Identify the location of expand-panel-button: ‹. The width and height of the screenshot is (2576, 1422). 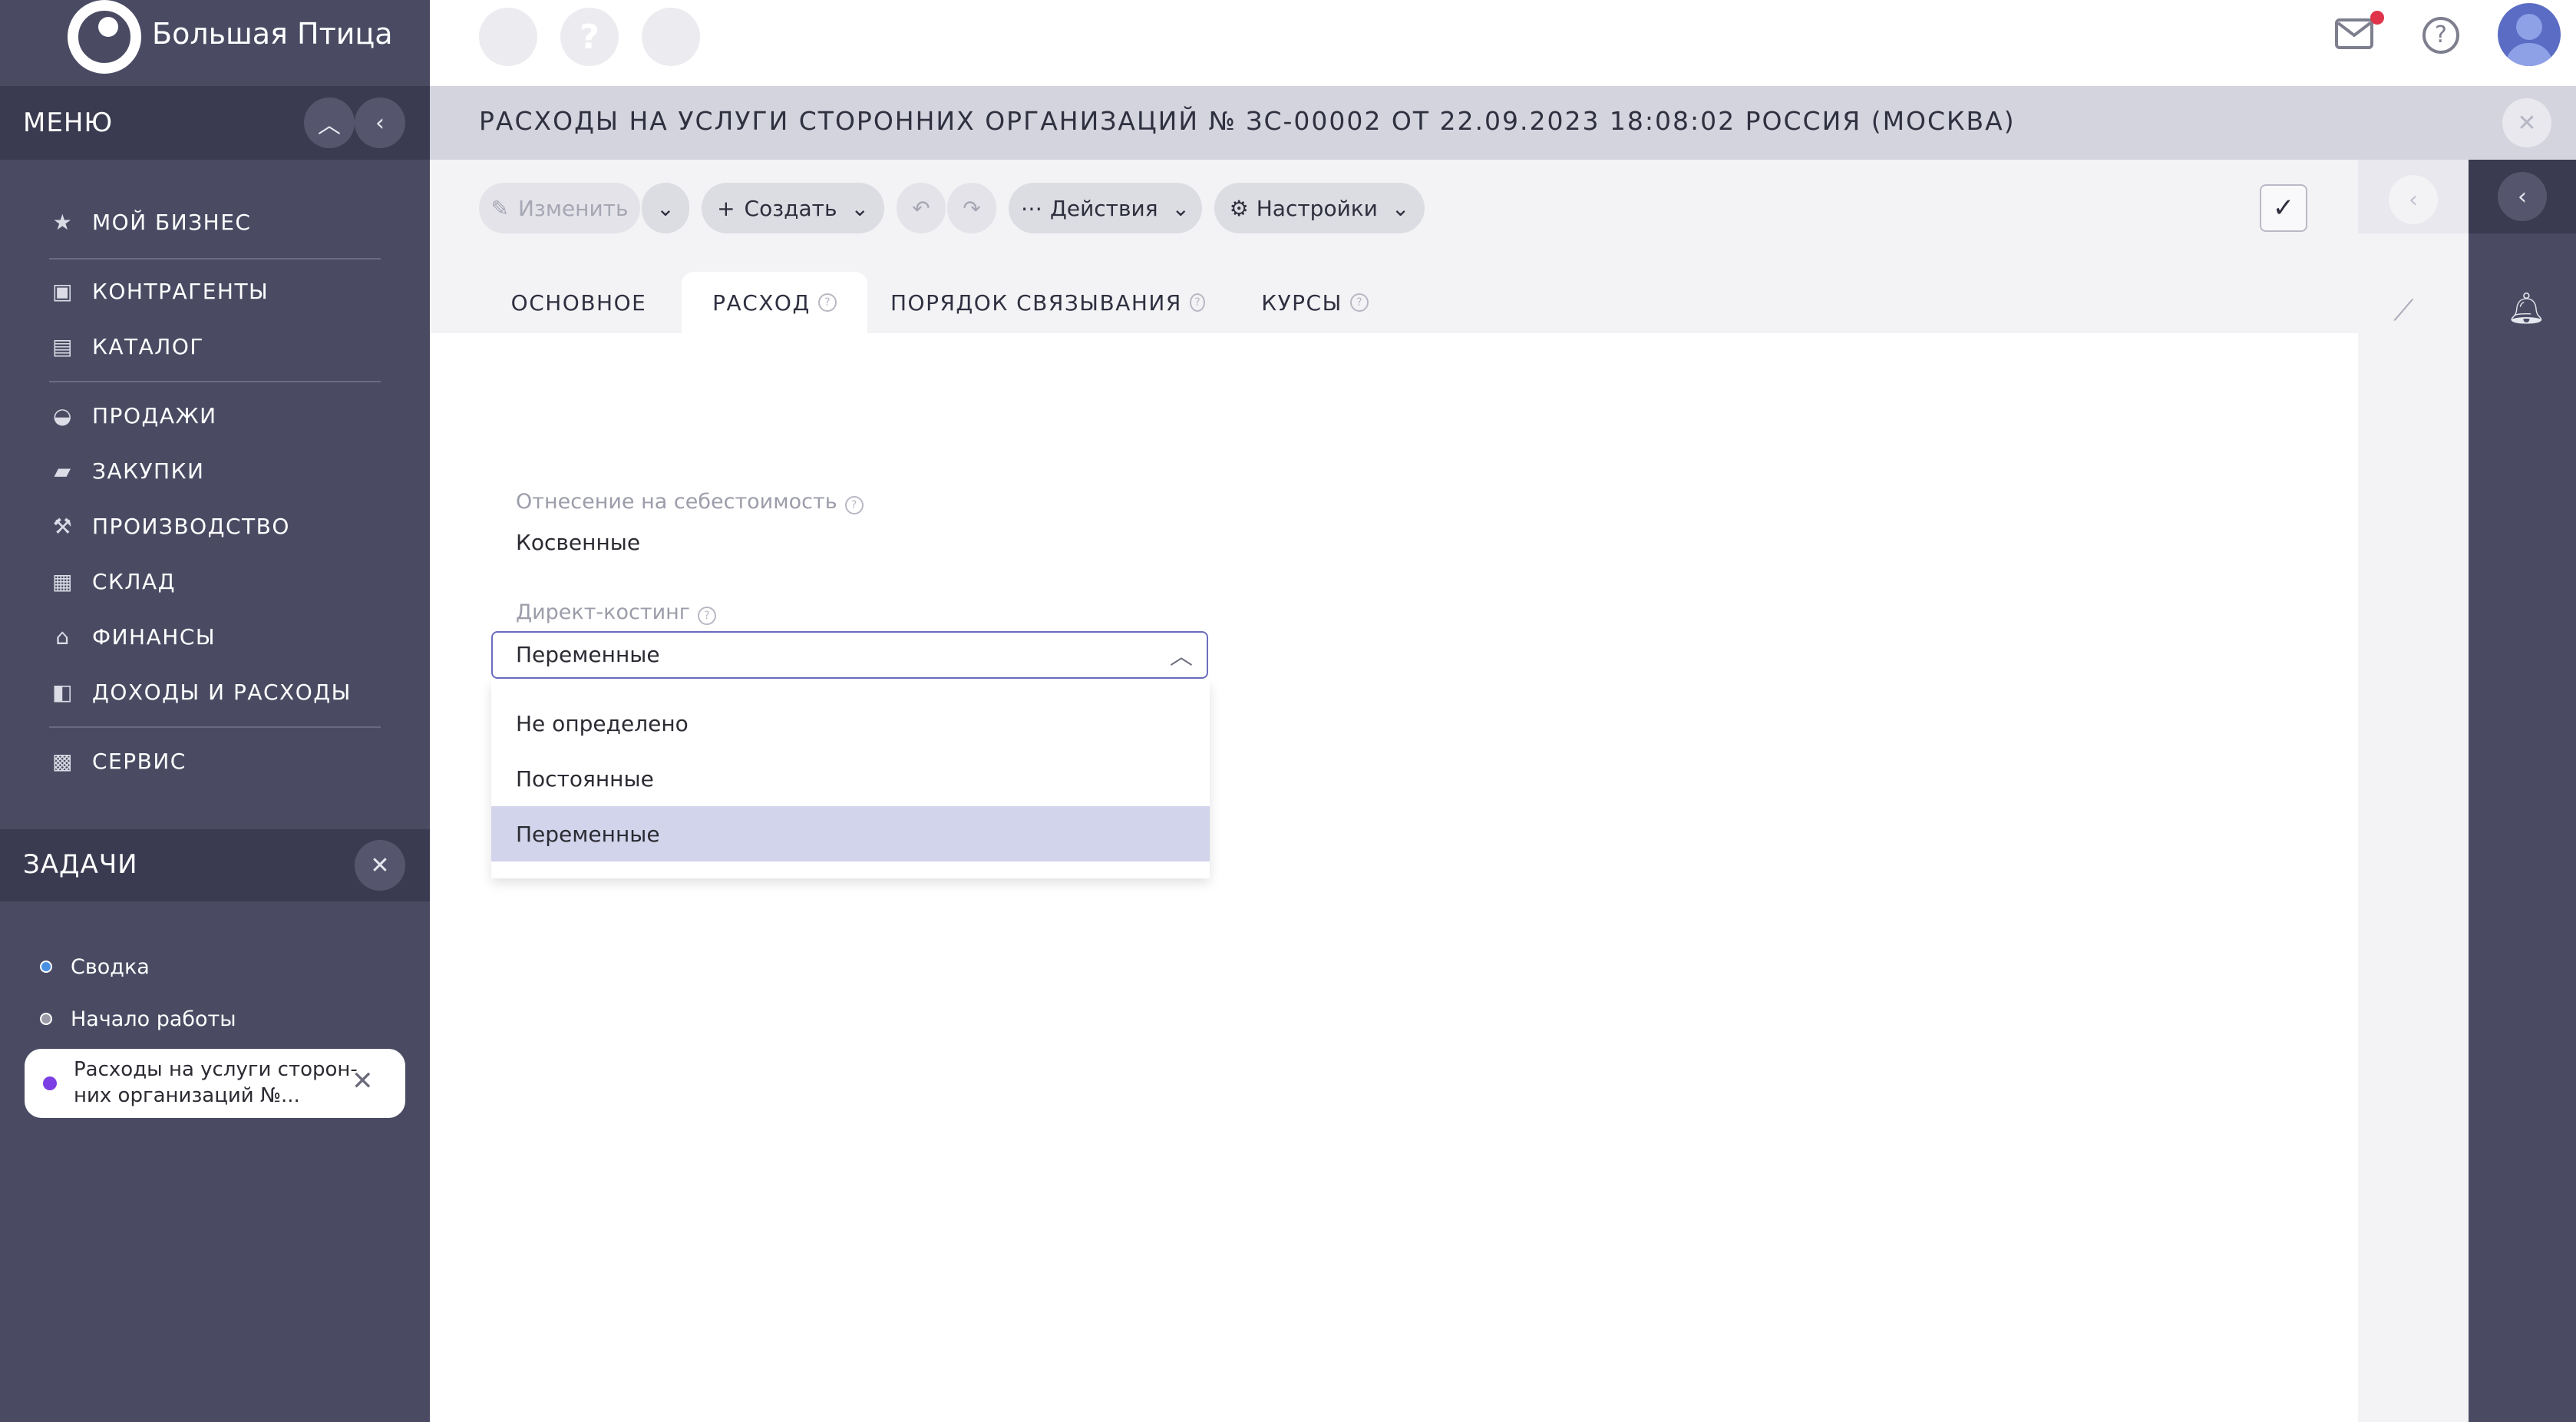
(2413, 199).